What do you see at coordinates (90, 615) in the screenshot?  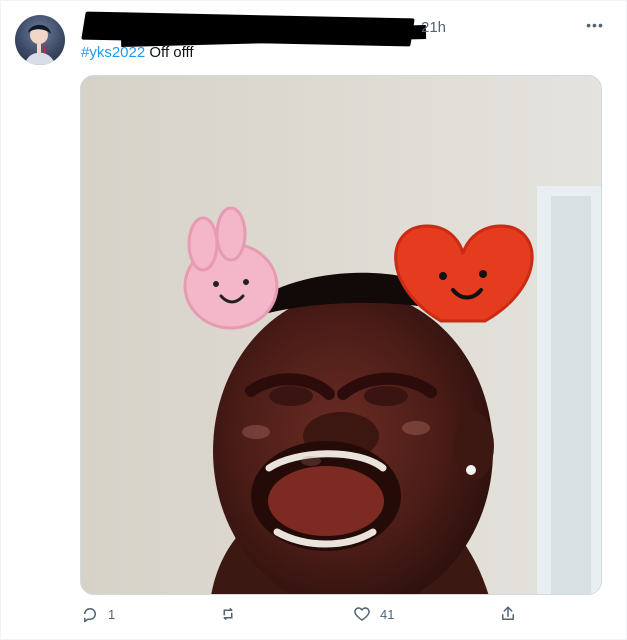 I see `reply-icon` at bounding box center [90, 615].